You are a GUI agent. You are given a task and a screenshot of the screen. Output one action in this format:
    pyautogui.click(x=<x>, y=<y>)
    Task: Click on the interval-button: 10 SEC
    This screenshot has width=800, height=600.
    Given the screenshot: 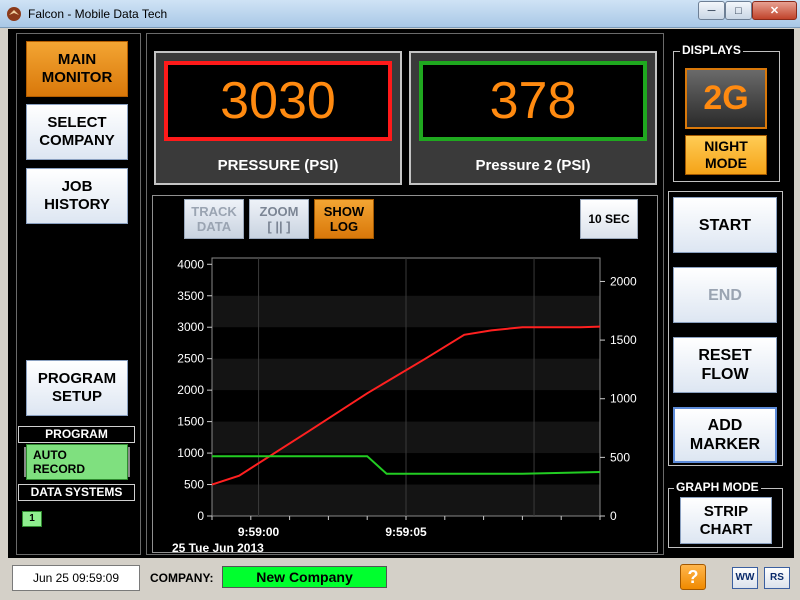 What is the action you would take?
    pyautogui.click(x=609, y=219)
    